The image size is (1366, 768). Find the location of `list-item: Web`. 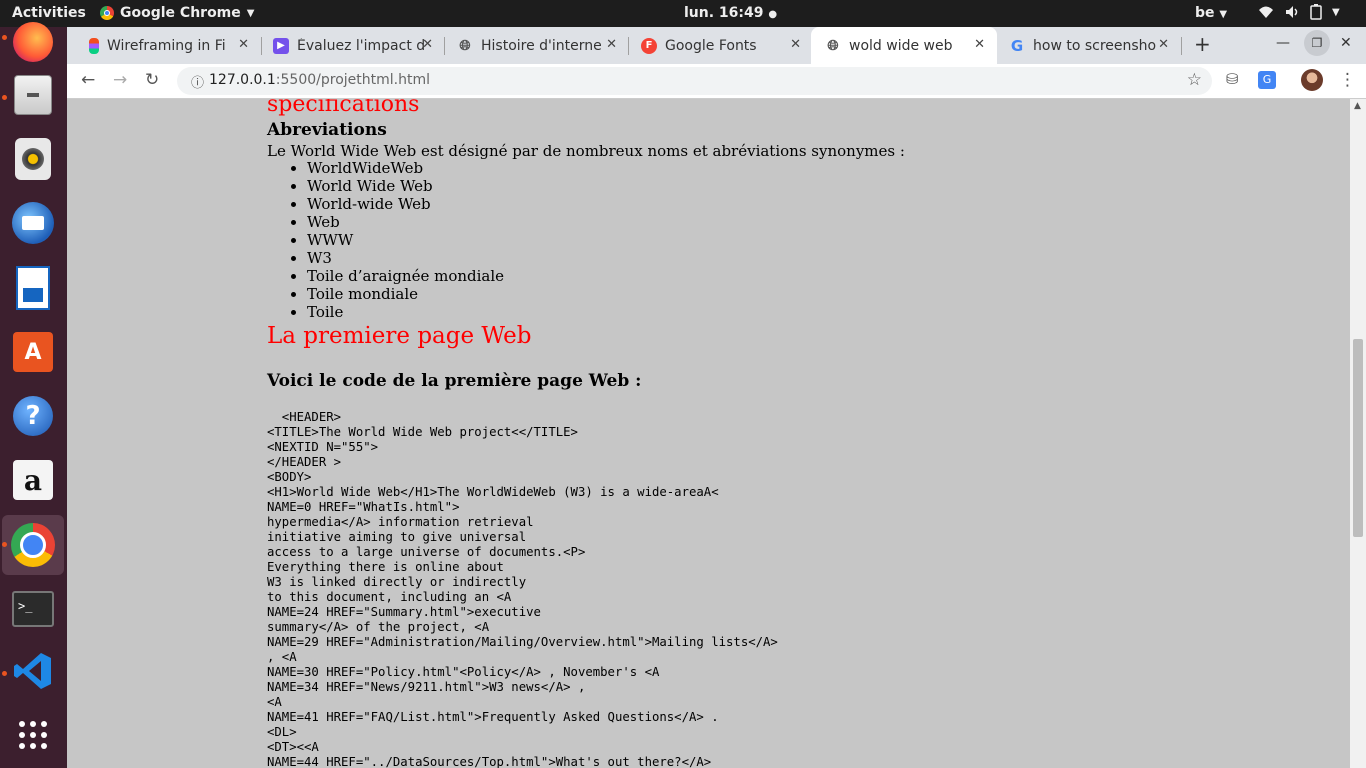

list-item: Web is located at coordinates (405, 222).